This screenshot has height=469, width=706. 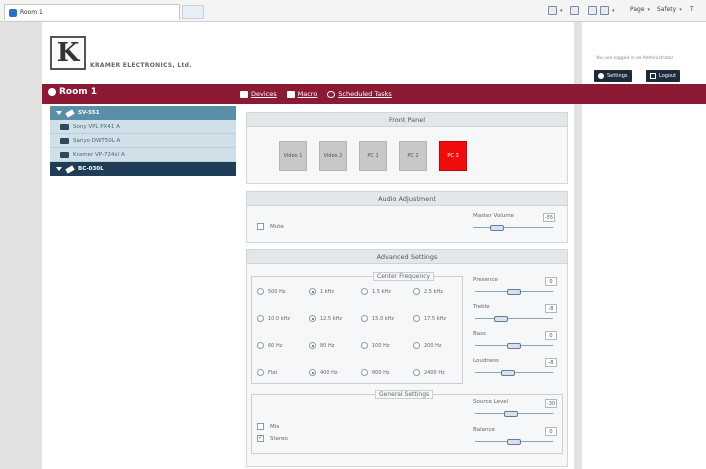 I want to click on tree-item: Kramer VP-724xl A, so click(x=143, y=155).